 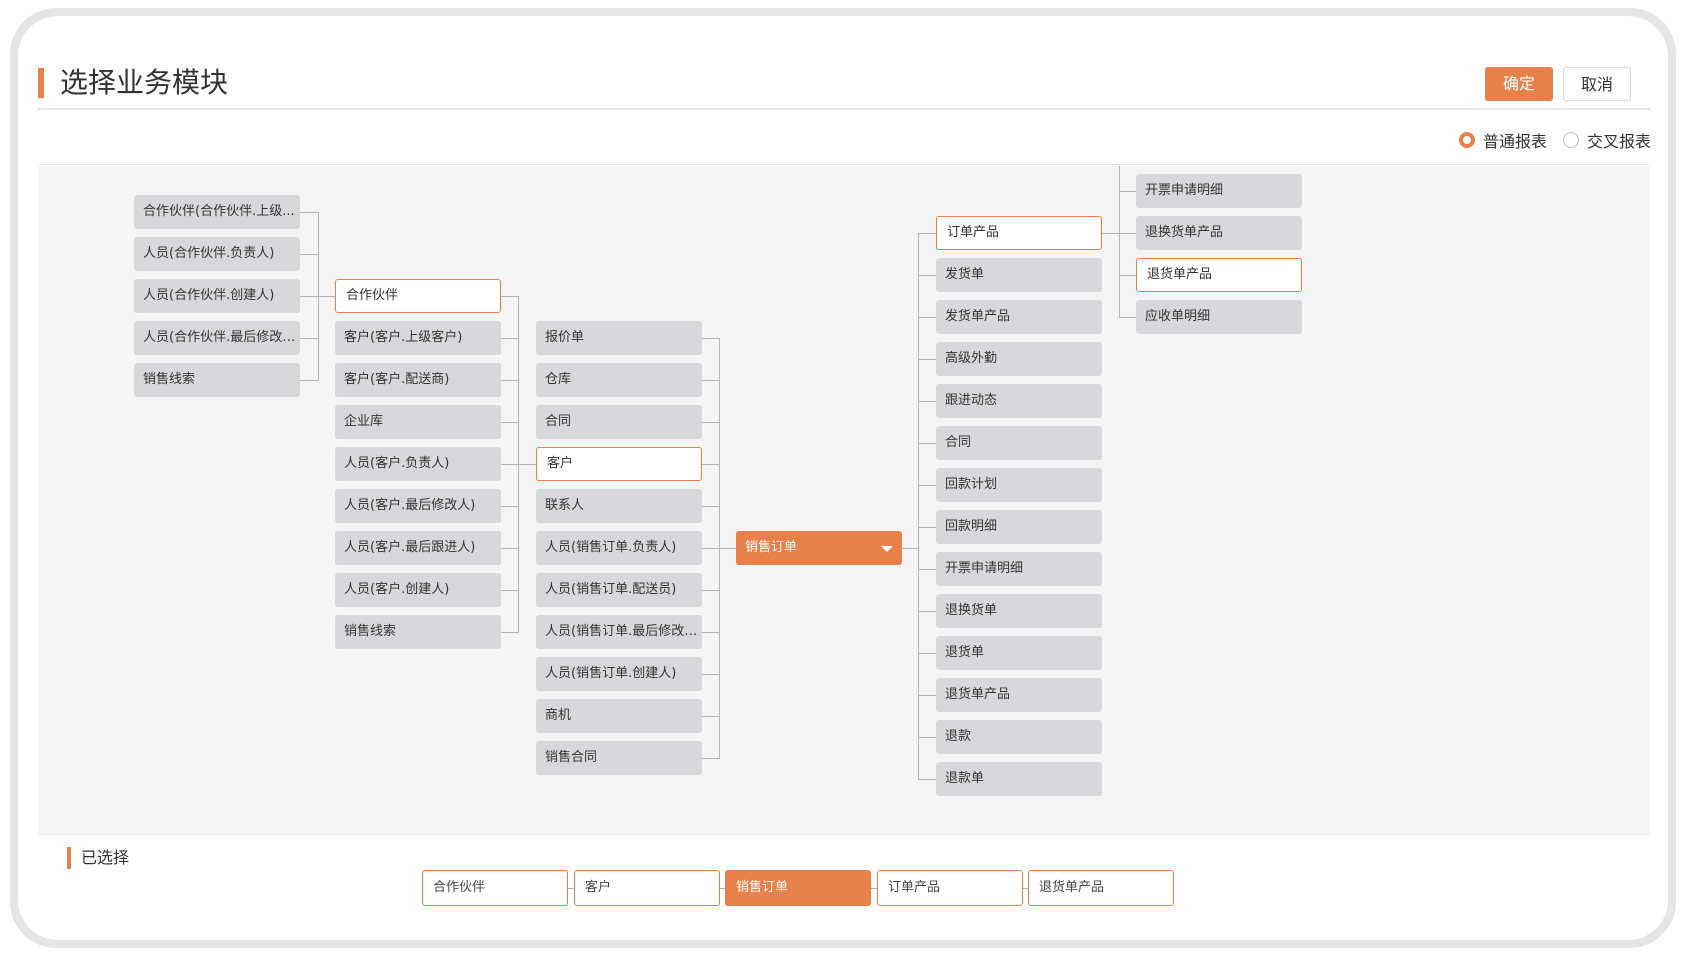 I want to click on tree-node: 商机, so click(x=619, y=716).